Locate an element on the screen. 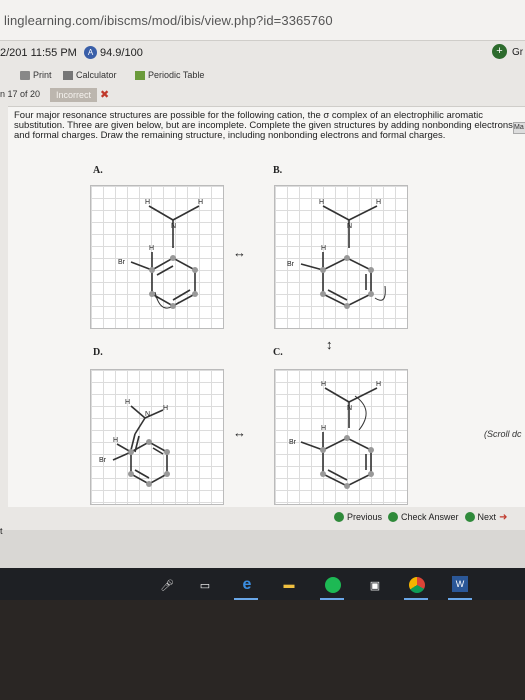 The height and width of the screenshot is (700, 525). structure-d-drawing: H N H H Br is located at coordinates (134, 443).